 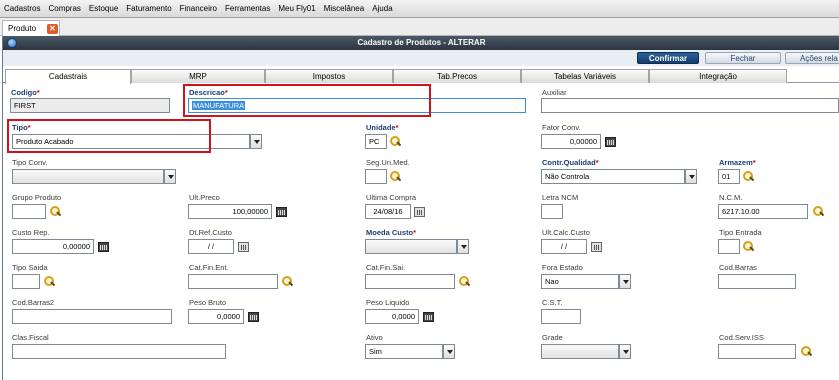 I want to click on confirm-button: Confirmar, so click(x=668, y=58).